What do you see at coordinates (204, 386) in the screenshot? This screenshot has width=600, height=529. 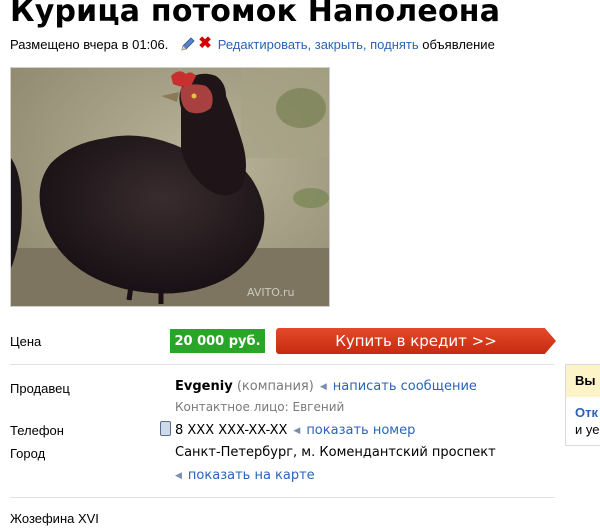 I see `seller-name: Evgeniy` at bounding box center [204, 386].